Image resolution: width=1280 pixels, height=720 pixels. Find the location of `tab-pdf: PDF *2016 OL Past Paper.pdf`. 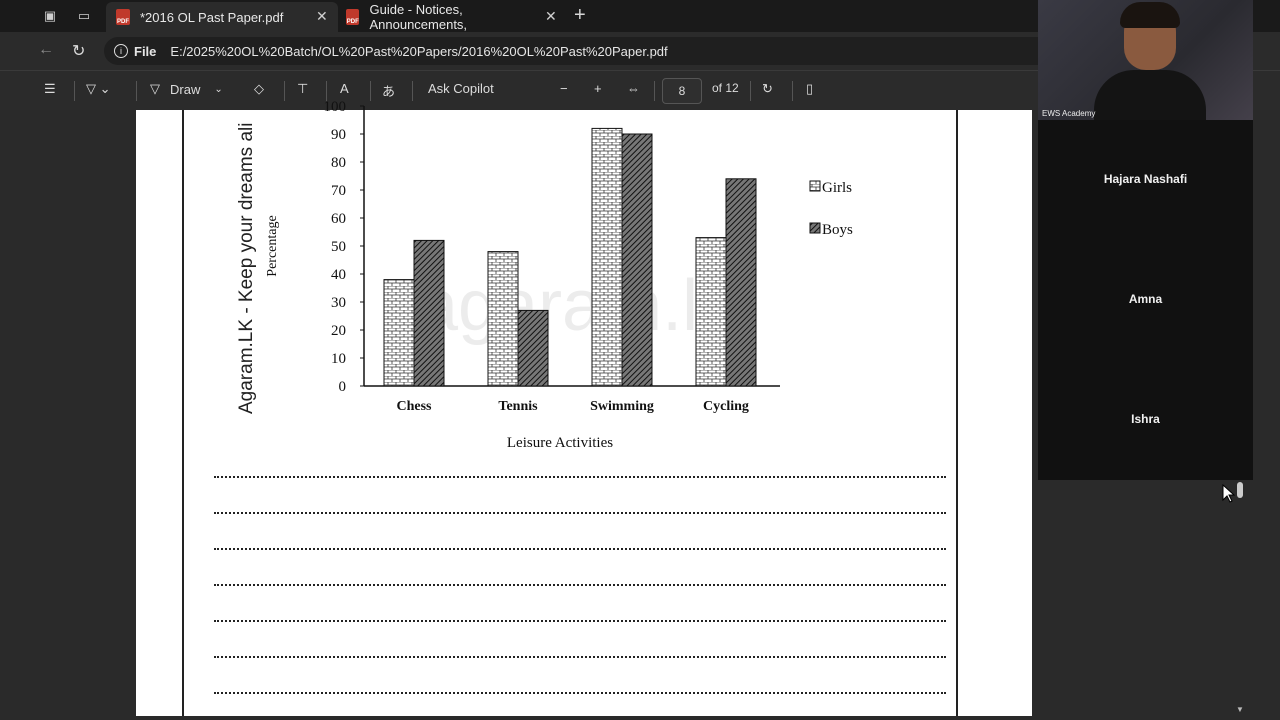

tab-pdf: PDF *2016 OL Past Paper.pdf is located at coordinates (222, 17).